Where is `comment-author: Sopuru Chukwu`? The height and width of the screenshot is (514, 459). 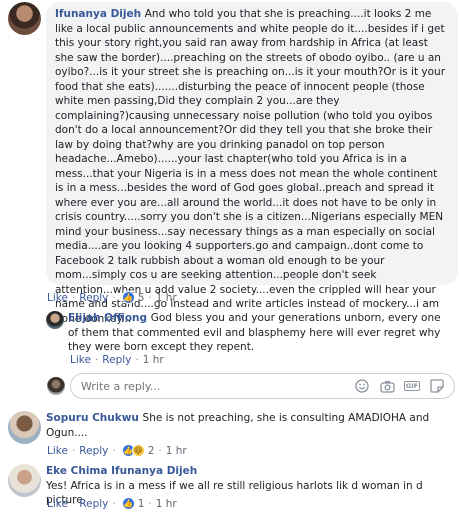
comment-author: Sopuru Chukwu is located at coordinates (94, 418).